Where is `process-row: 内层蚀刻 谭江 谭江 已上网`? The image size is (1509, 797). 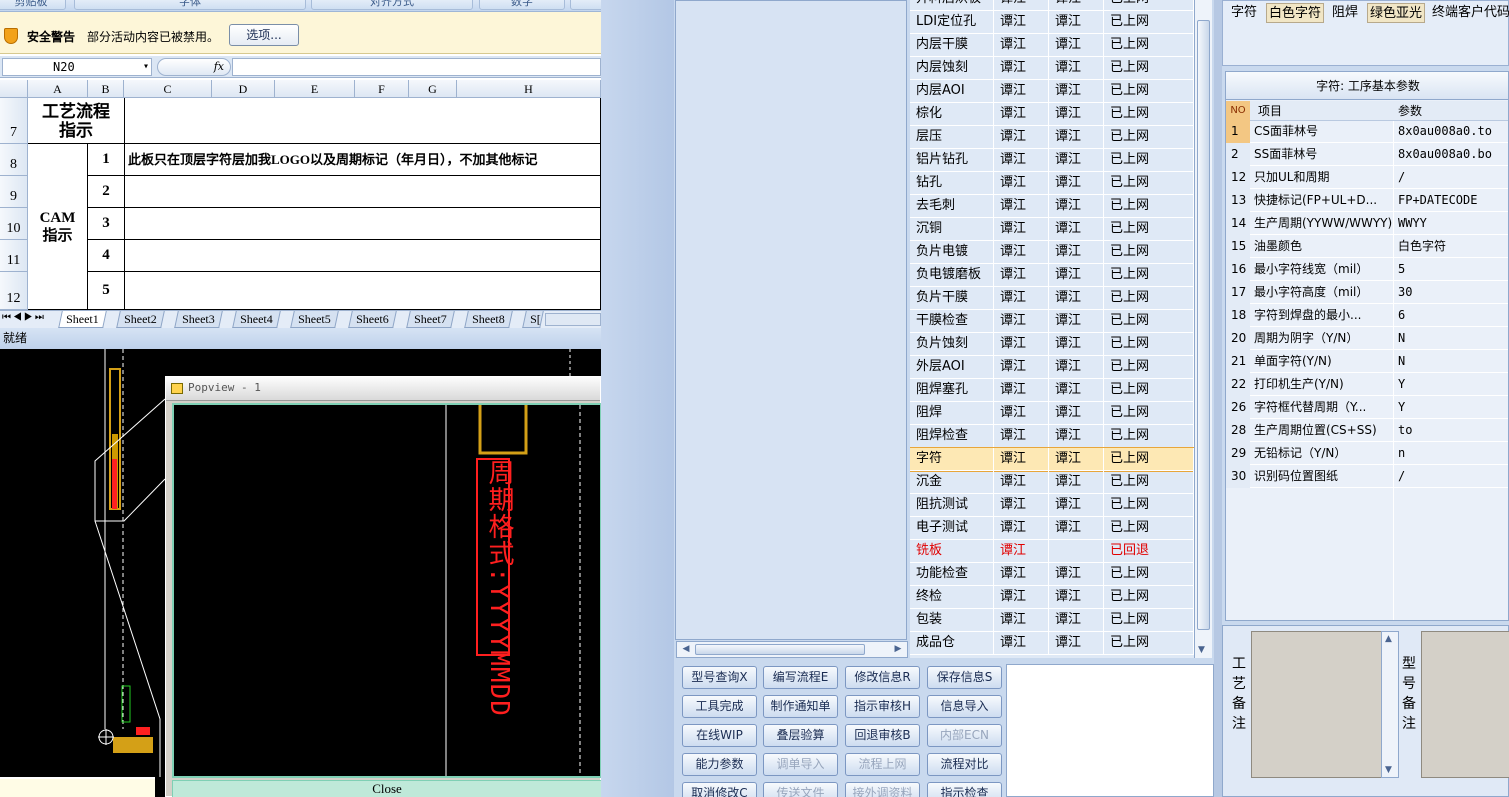 process-row: 内层蚀刻 谭江 谭江 已上网 is located at coordinates (1052, 68).